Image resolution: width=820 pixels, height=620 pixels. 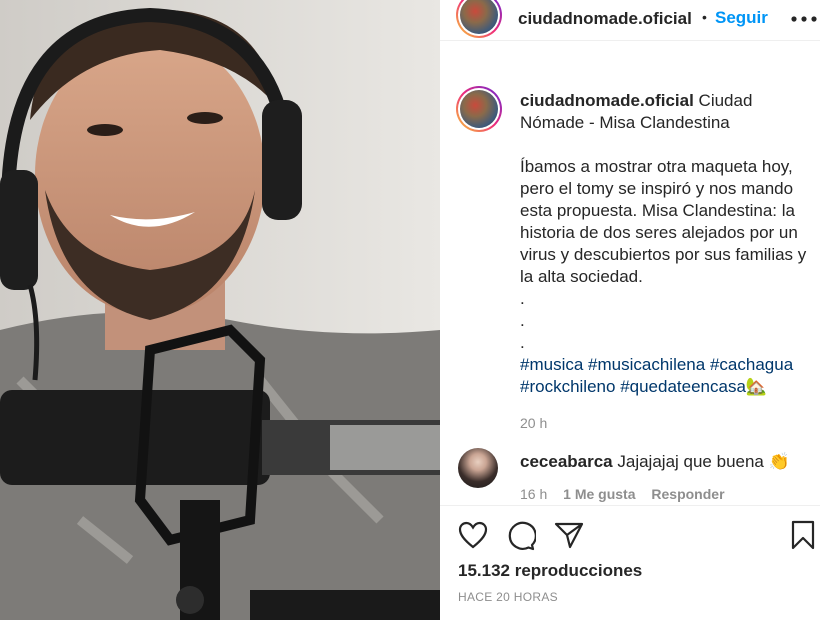 What do you see at coordinates (630, 529) in the screenshot?
I see `action-bar` at bounding box center [630, 529].